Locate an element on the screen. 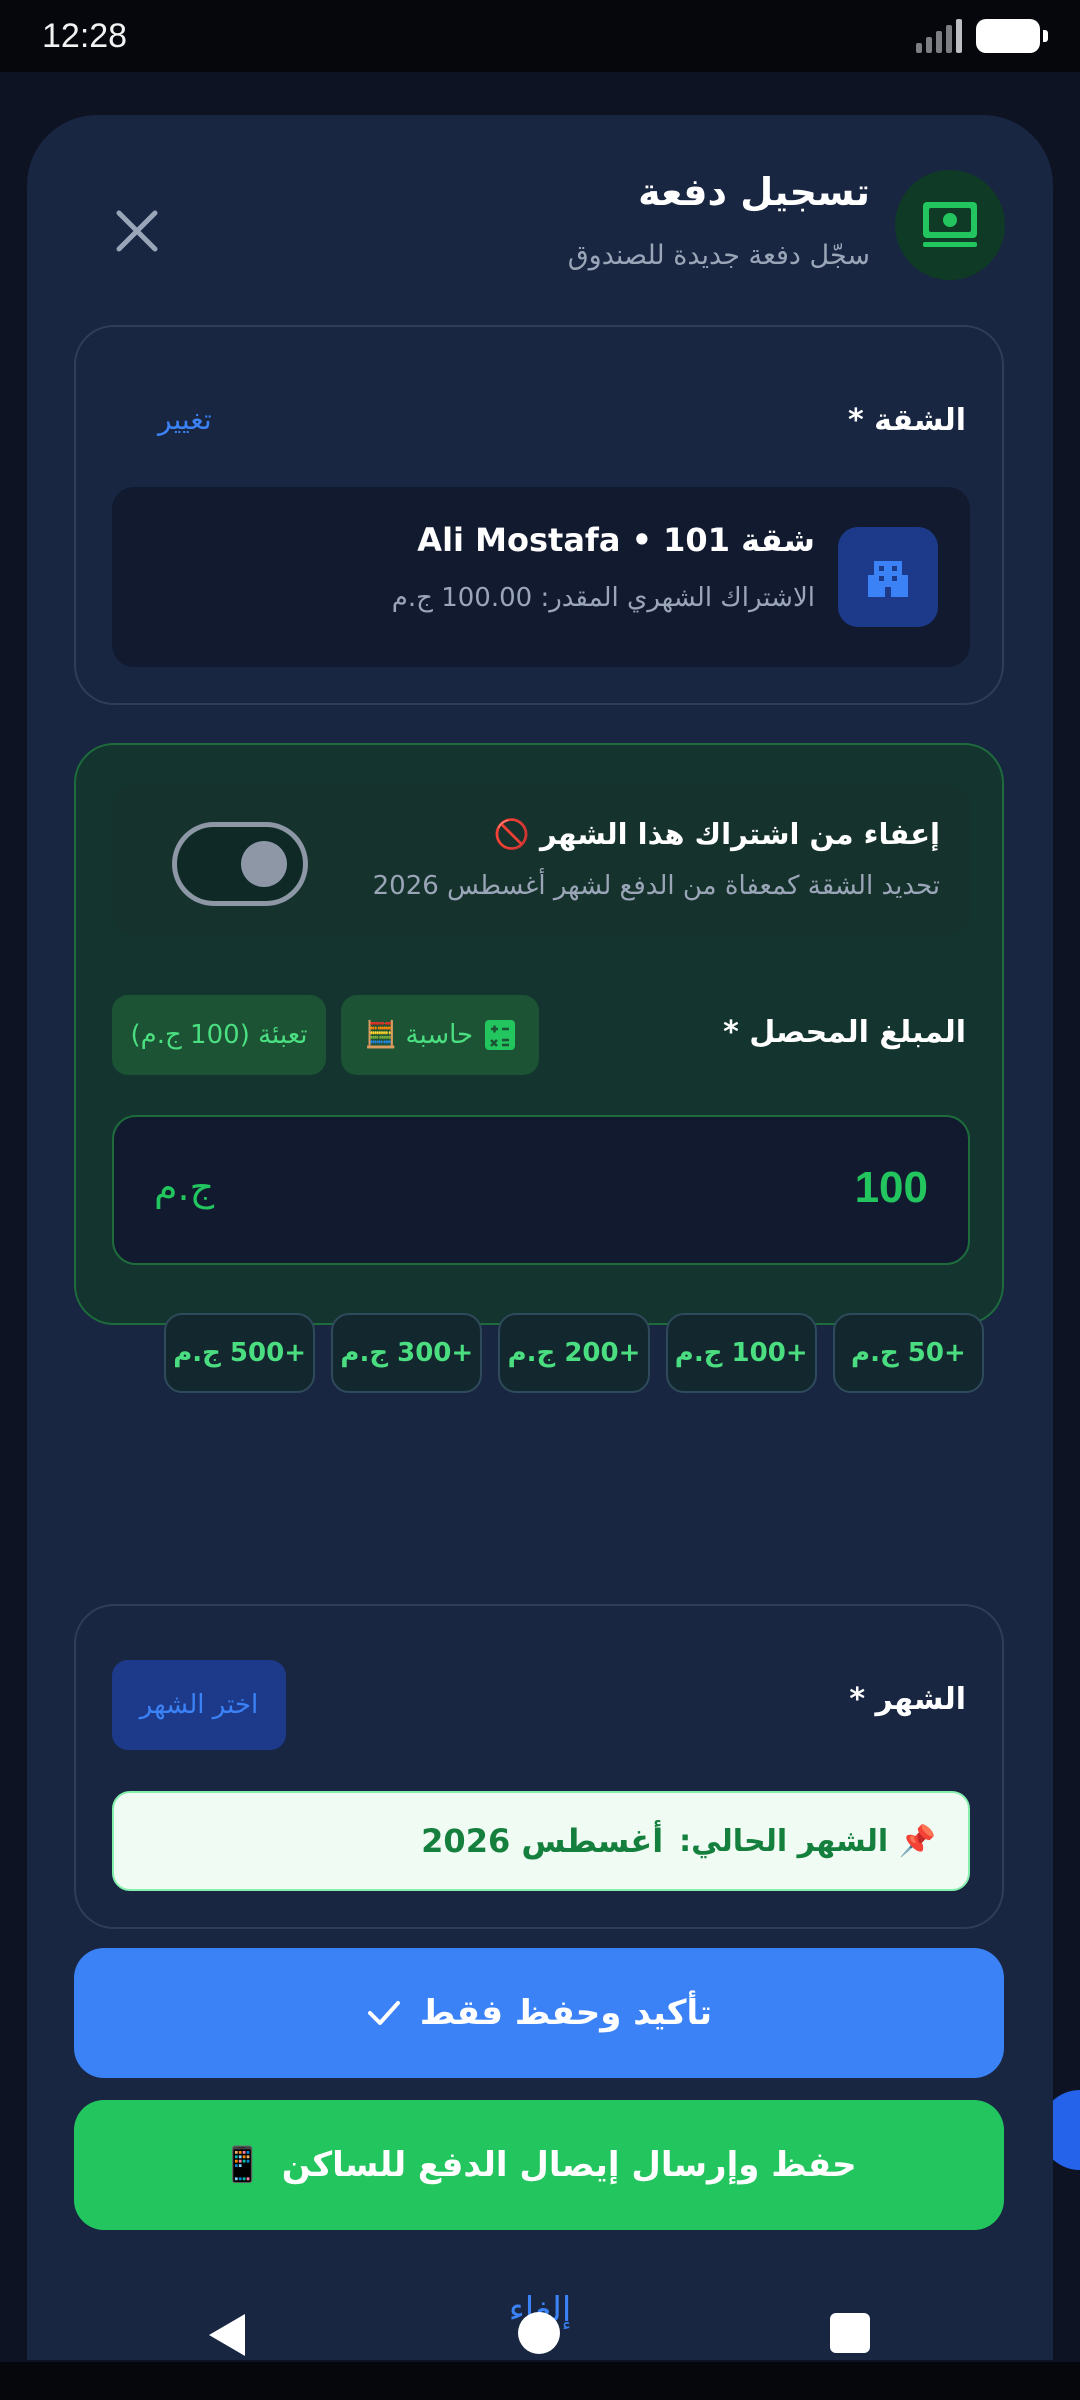  sheet-header: تسجيل دفعة سجّل دفعة جديدة للصندوق is located at coordinates (540, 220).